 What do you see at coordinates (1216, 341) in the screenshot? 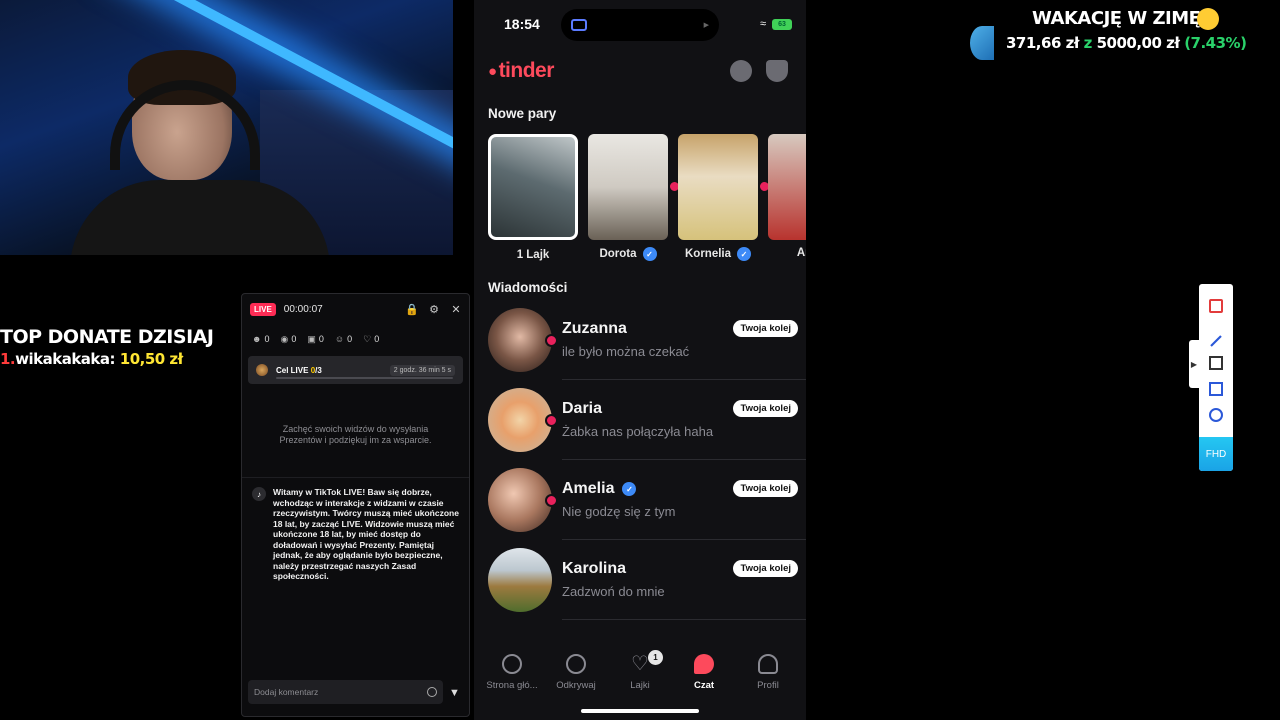
I see `pen-icon` at bounding box center [1216, 341].